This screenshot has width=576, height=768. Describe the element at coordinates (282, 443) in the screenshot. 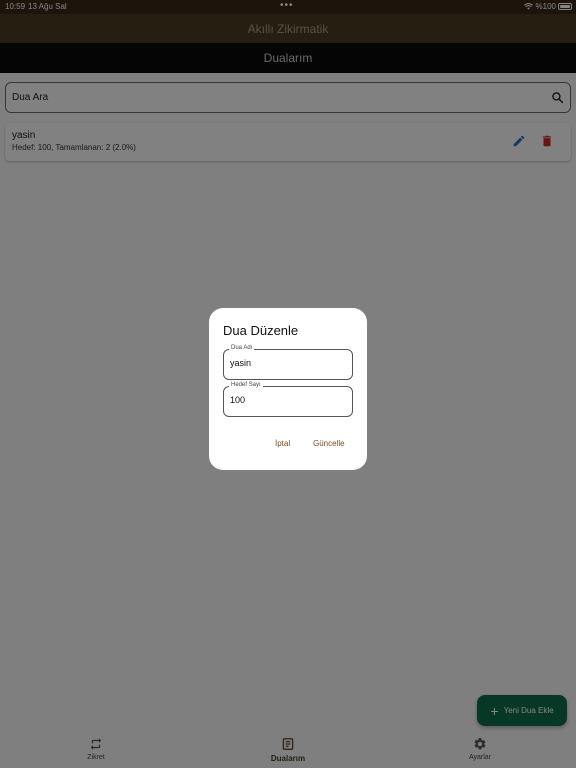

I see `cancel-button: İptal` at that location.